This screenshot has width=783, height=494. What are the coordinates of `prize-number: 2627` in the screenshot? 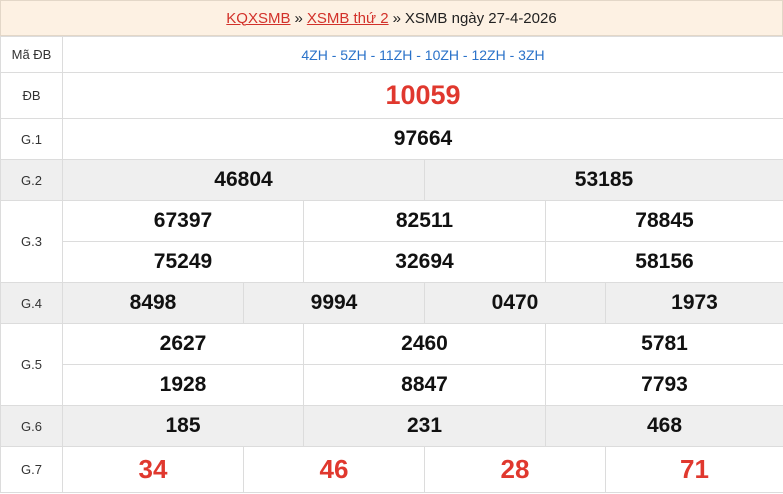 It's located at (183, 344).